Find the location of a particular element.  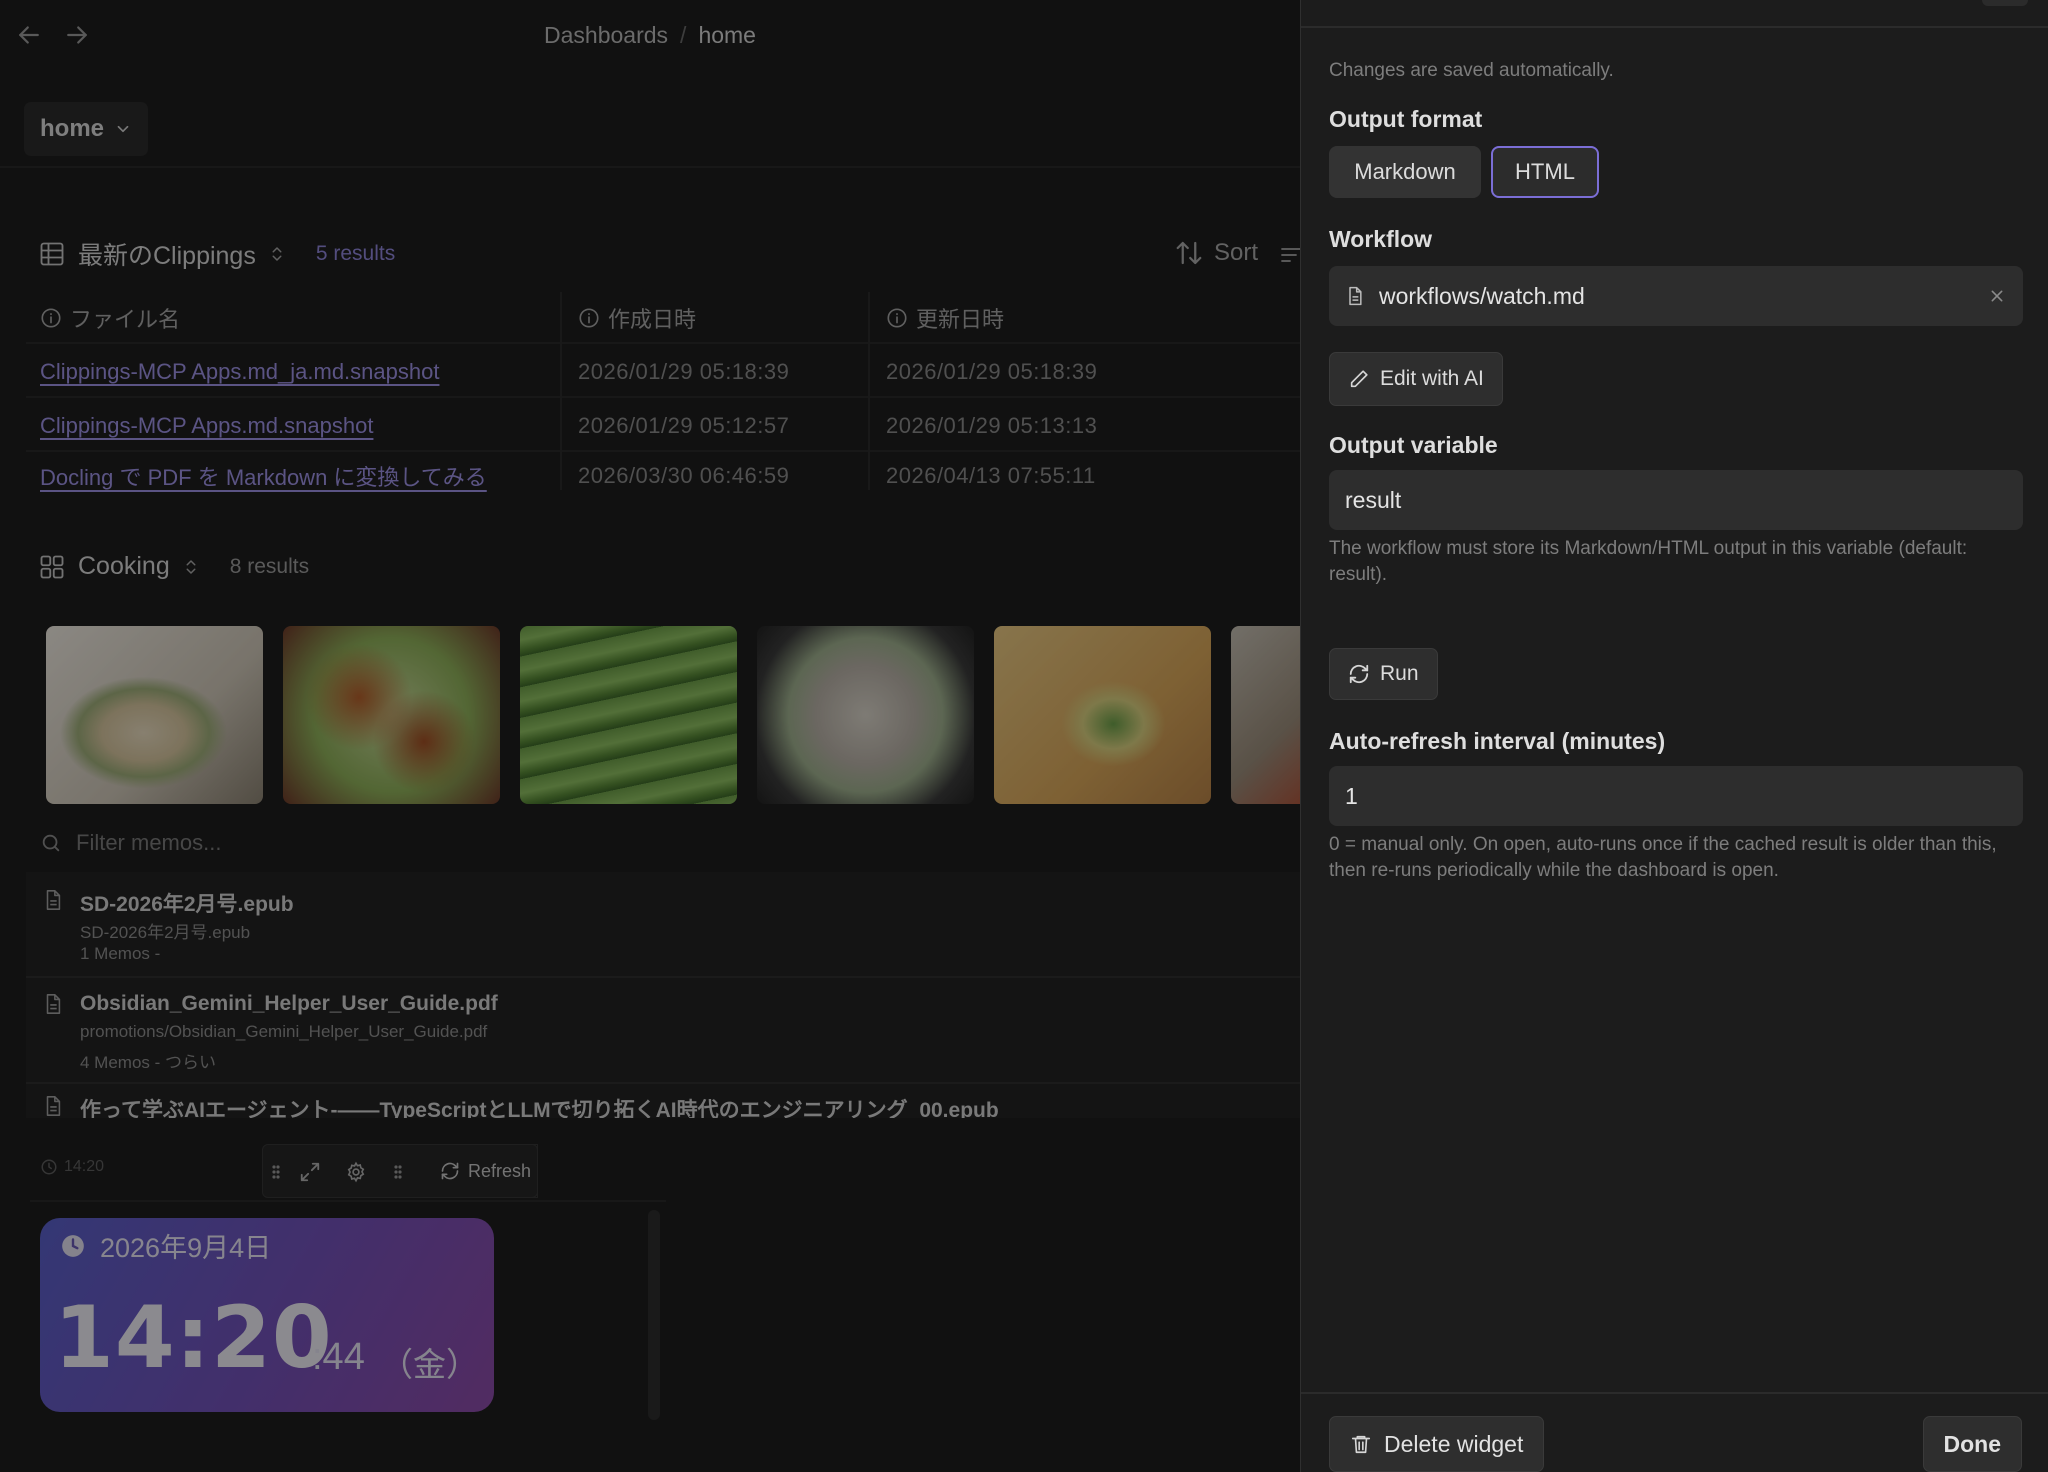

column-header-label: 作成日時 is located at coordinates (652, 319).